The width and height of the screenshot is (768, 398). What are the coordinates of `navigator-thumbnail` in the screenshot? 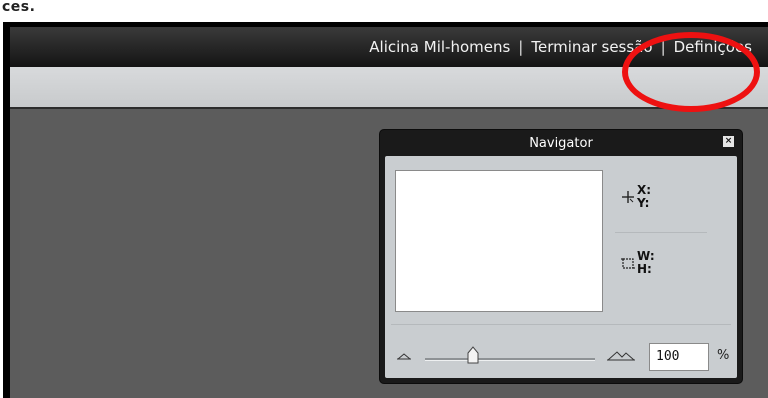 It's located at (499, 241).